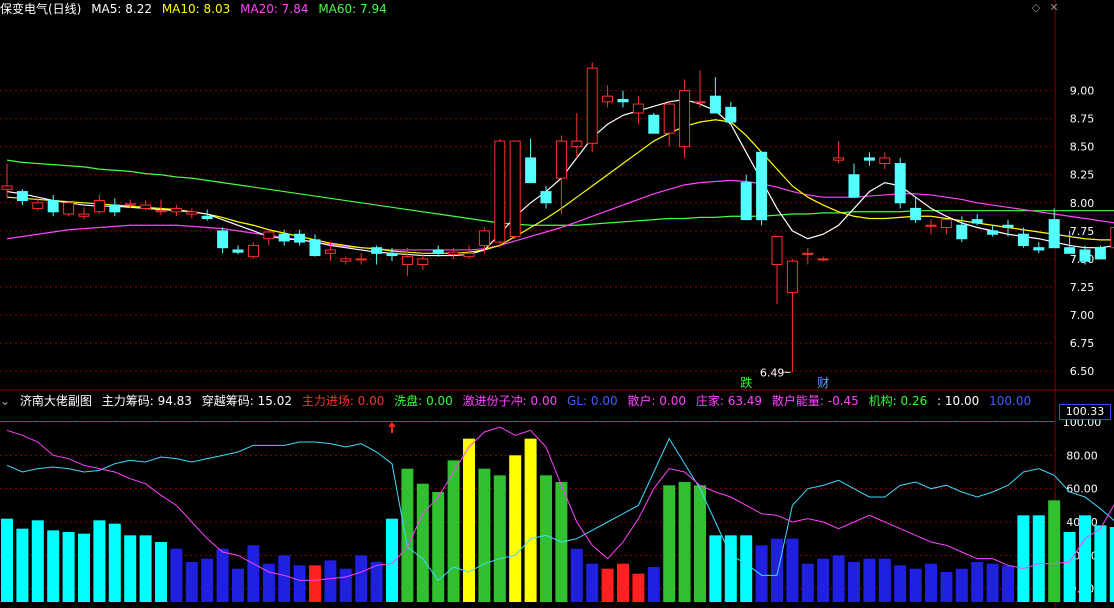  Describe the element at coordinates (1082, 315) in the screenshot. I see `y-tick-label: 7.00` at that location.